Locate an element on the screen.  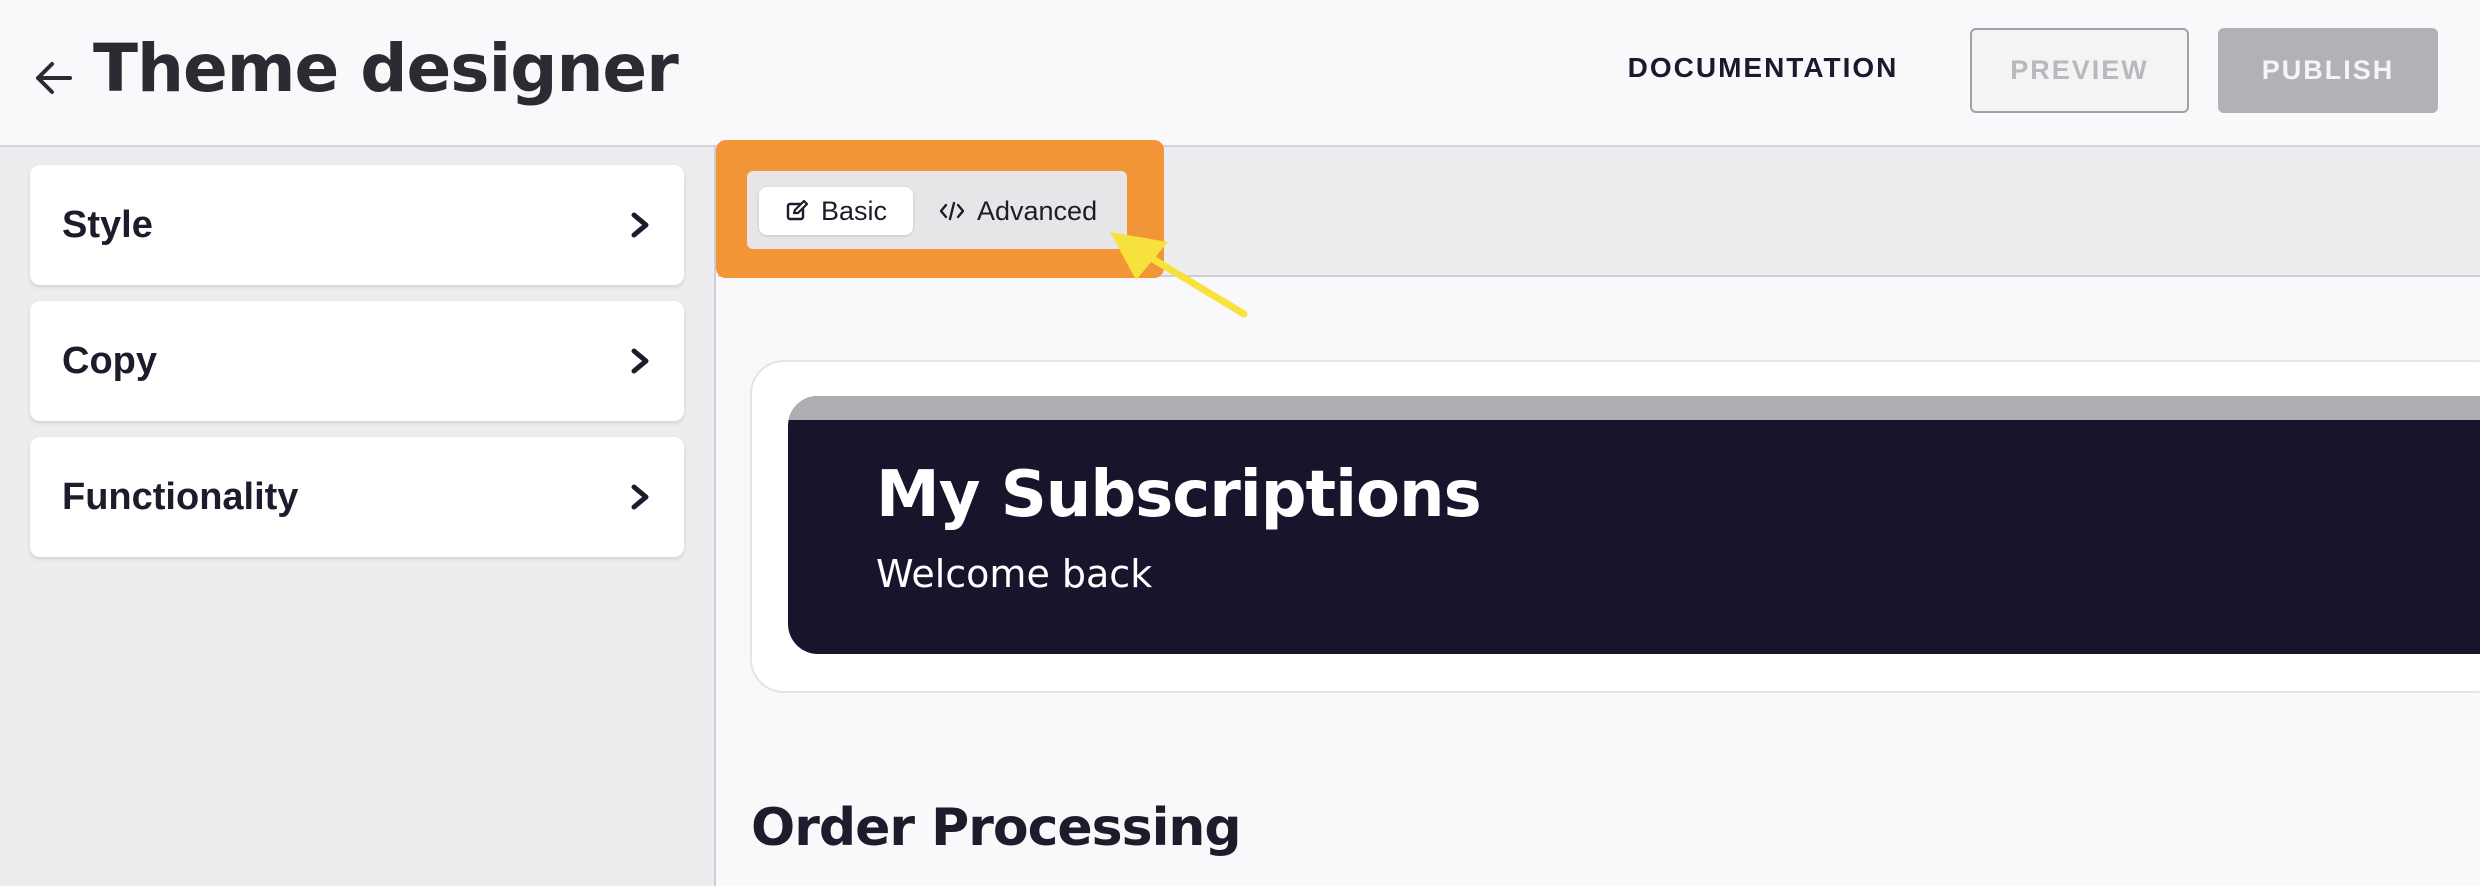
publish-button: PUBLISH is located at coordinates (2328, 70).